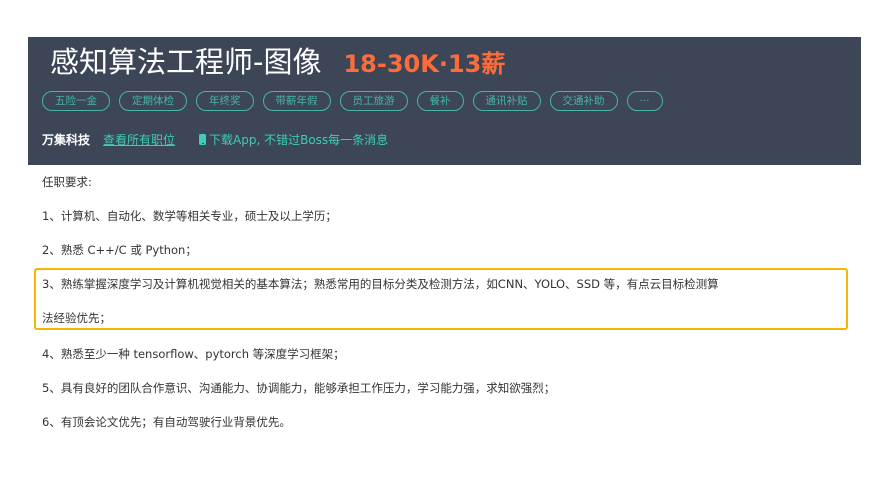 This screenshot has width=878, height=494. What do you see at coordinates (139, 139) in the screenshot?
I see `view-all-jobs-link: 查看所有职位` at bounding box center [139, 139].